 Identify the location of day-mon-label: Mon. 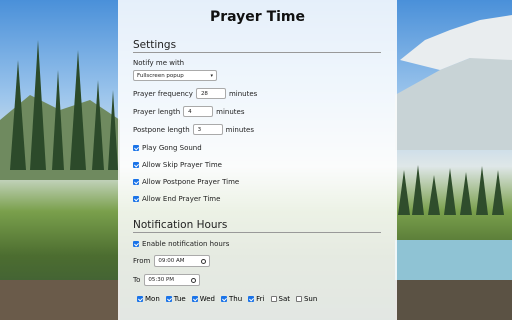
(152, 299).